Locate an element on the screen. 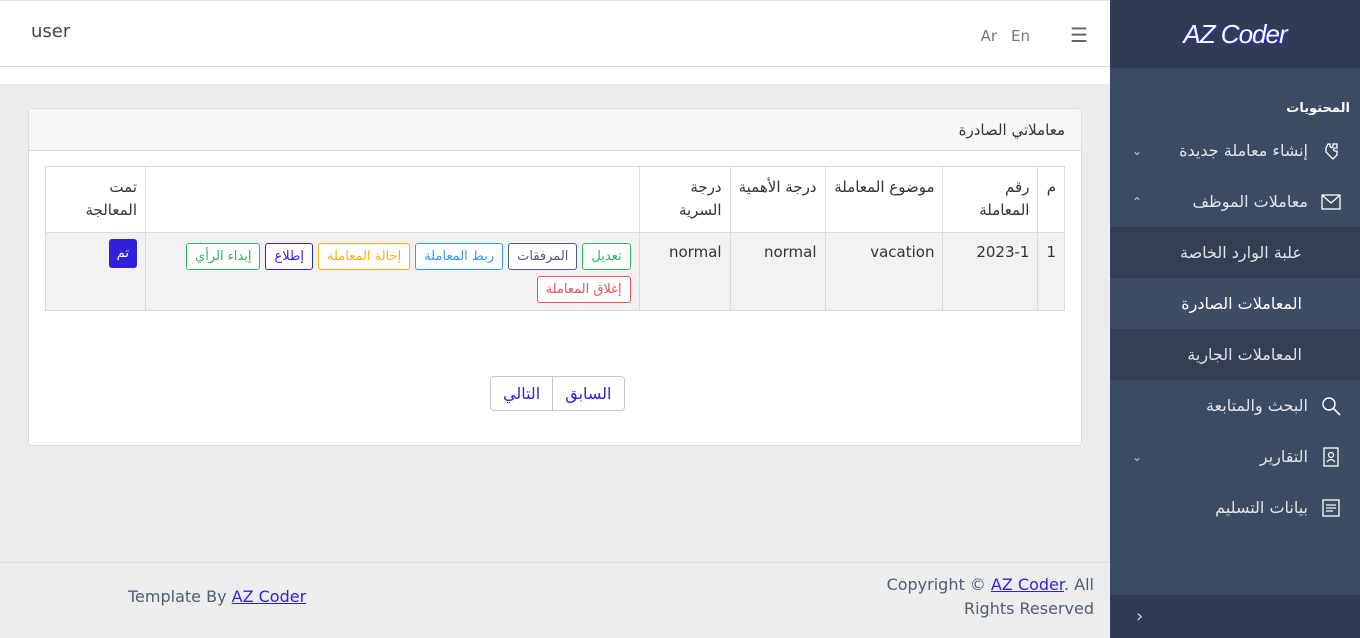 Image resolution: width=1360 pixels, height=638 pixels. notes-icon is located at coordinates (1331, 508).